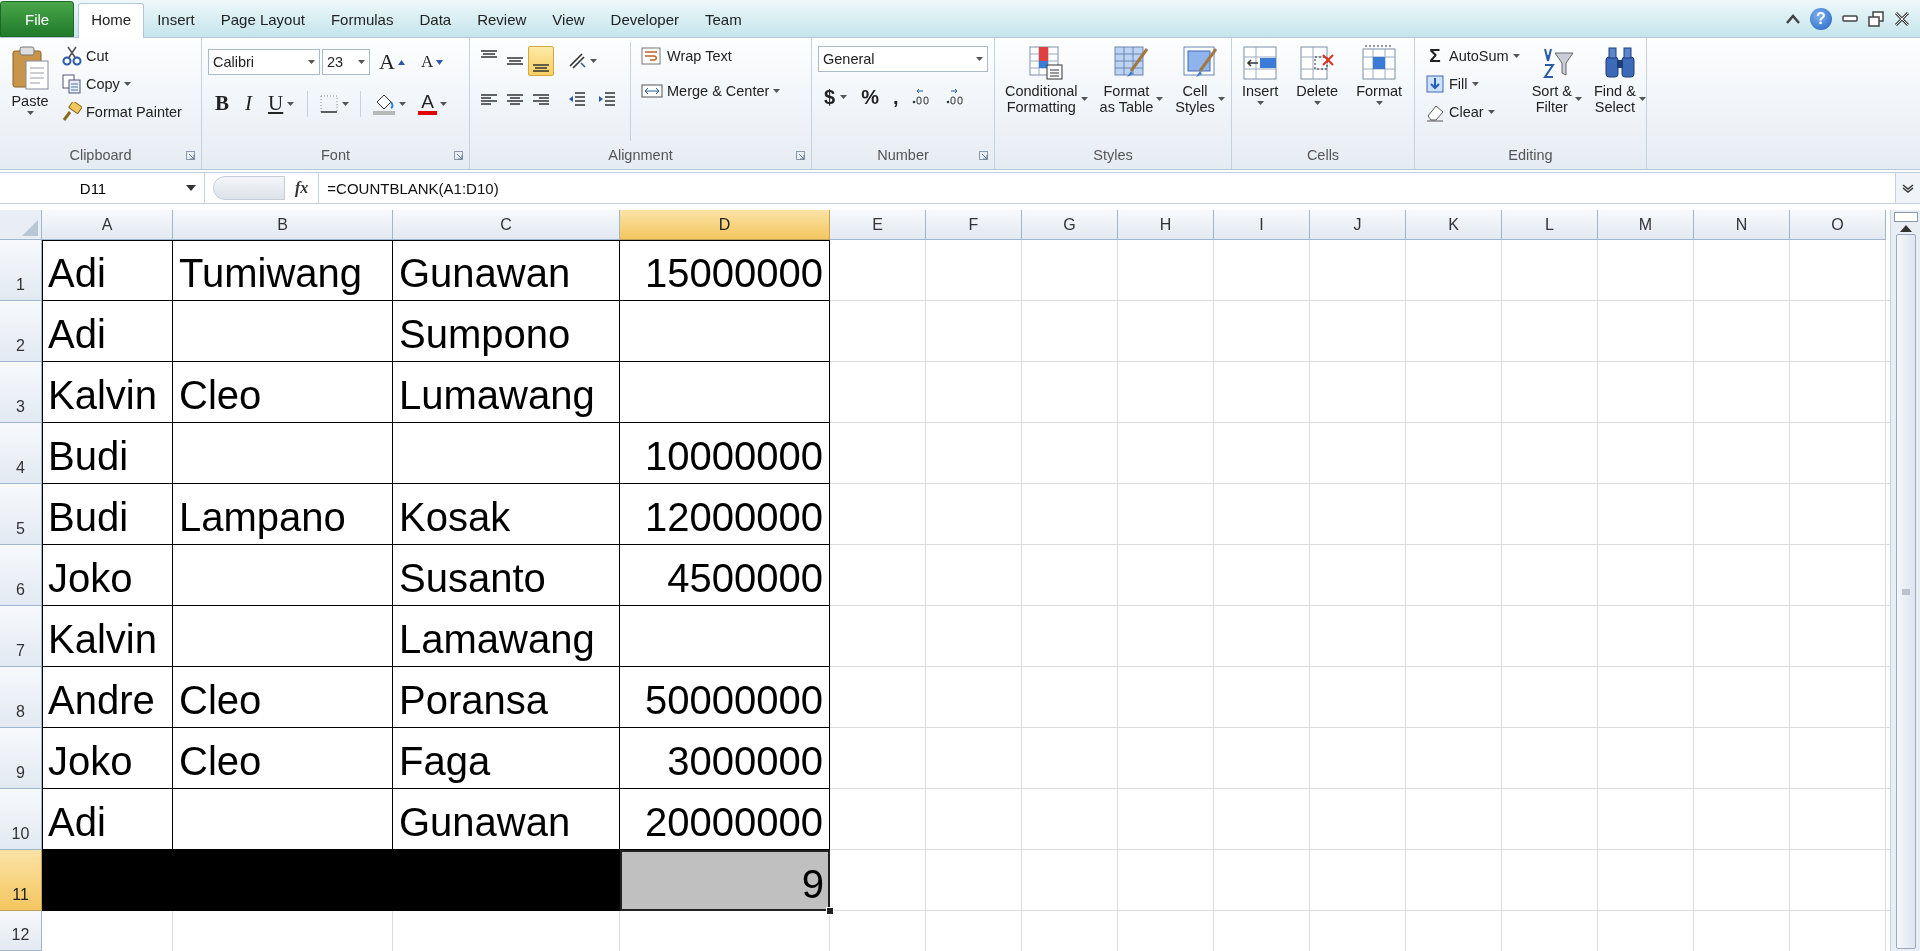 This screenshot has height=951, width=1920. Describe the element at coordinates (1876, 18) in the screenshot. I see `restore-icon` at that location.